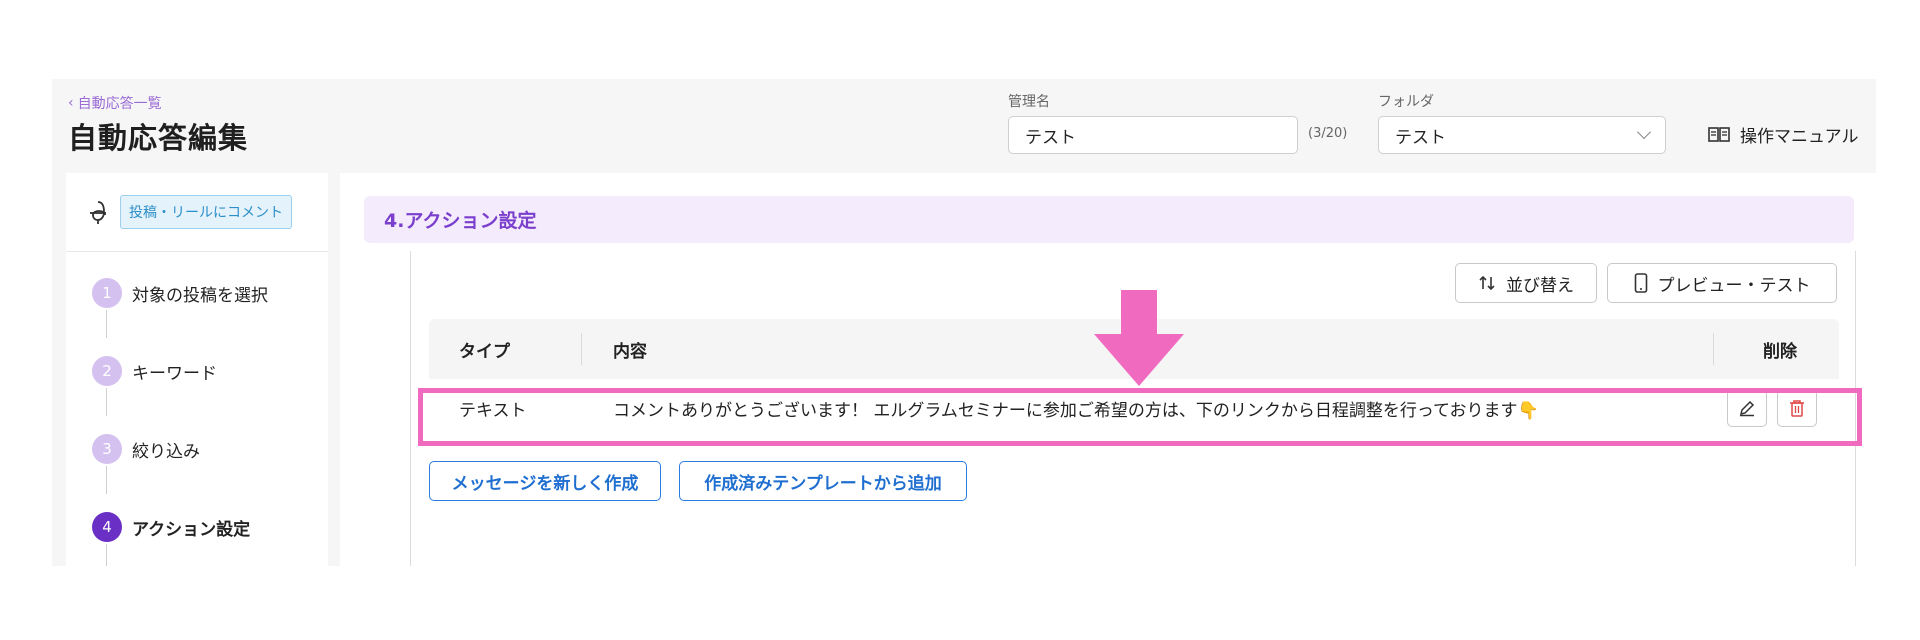 The height and width of the screenshot is (640, 1920). I want to click on manual-link-label: 操作マニュアル, so click(1799, 137).